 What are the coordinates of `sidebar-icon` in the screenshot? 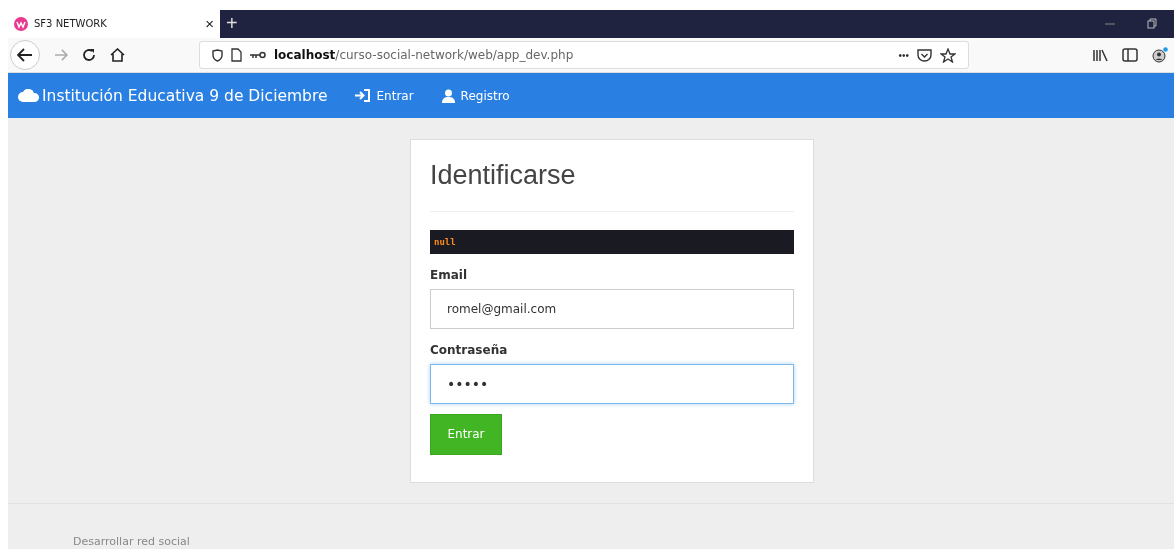 It's located at (1130, 55).